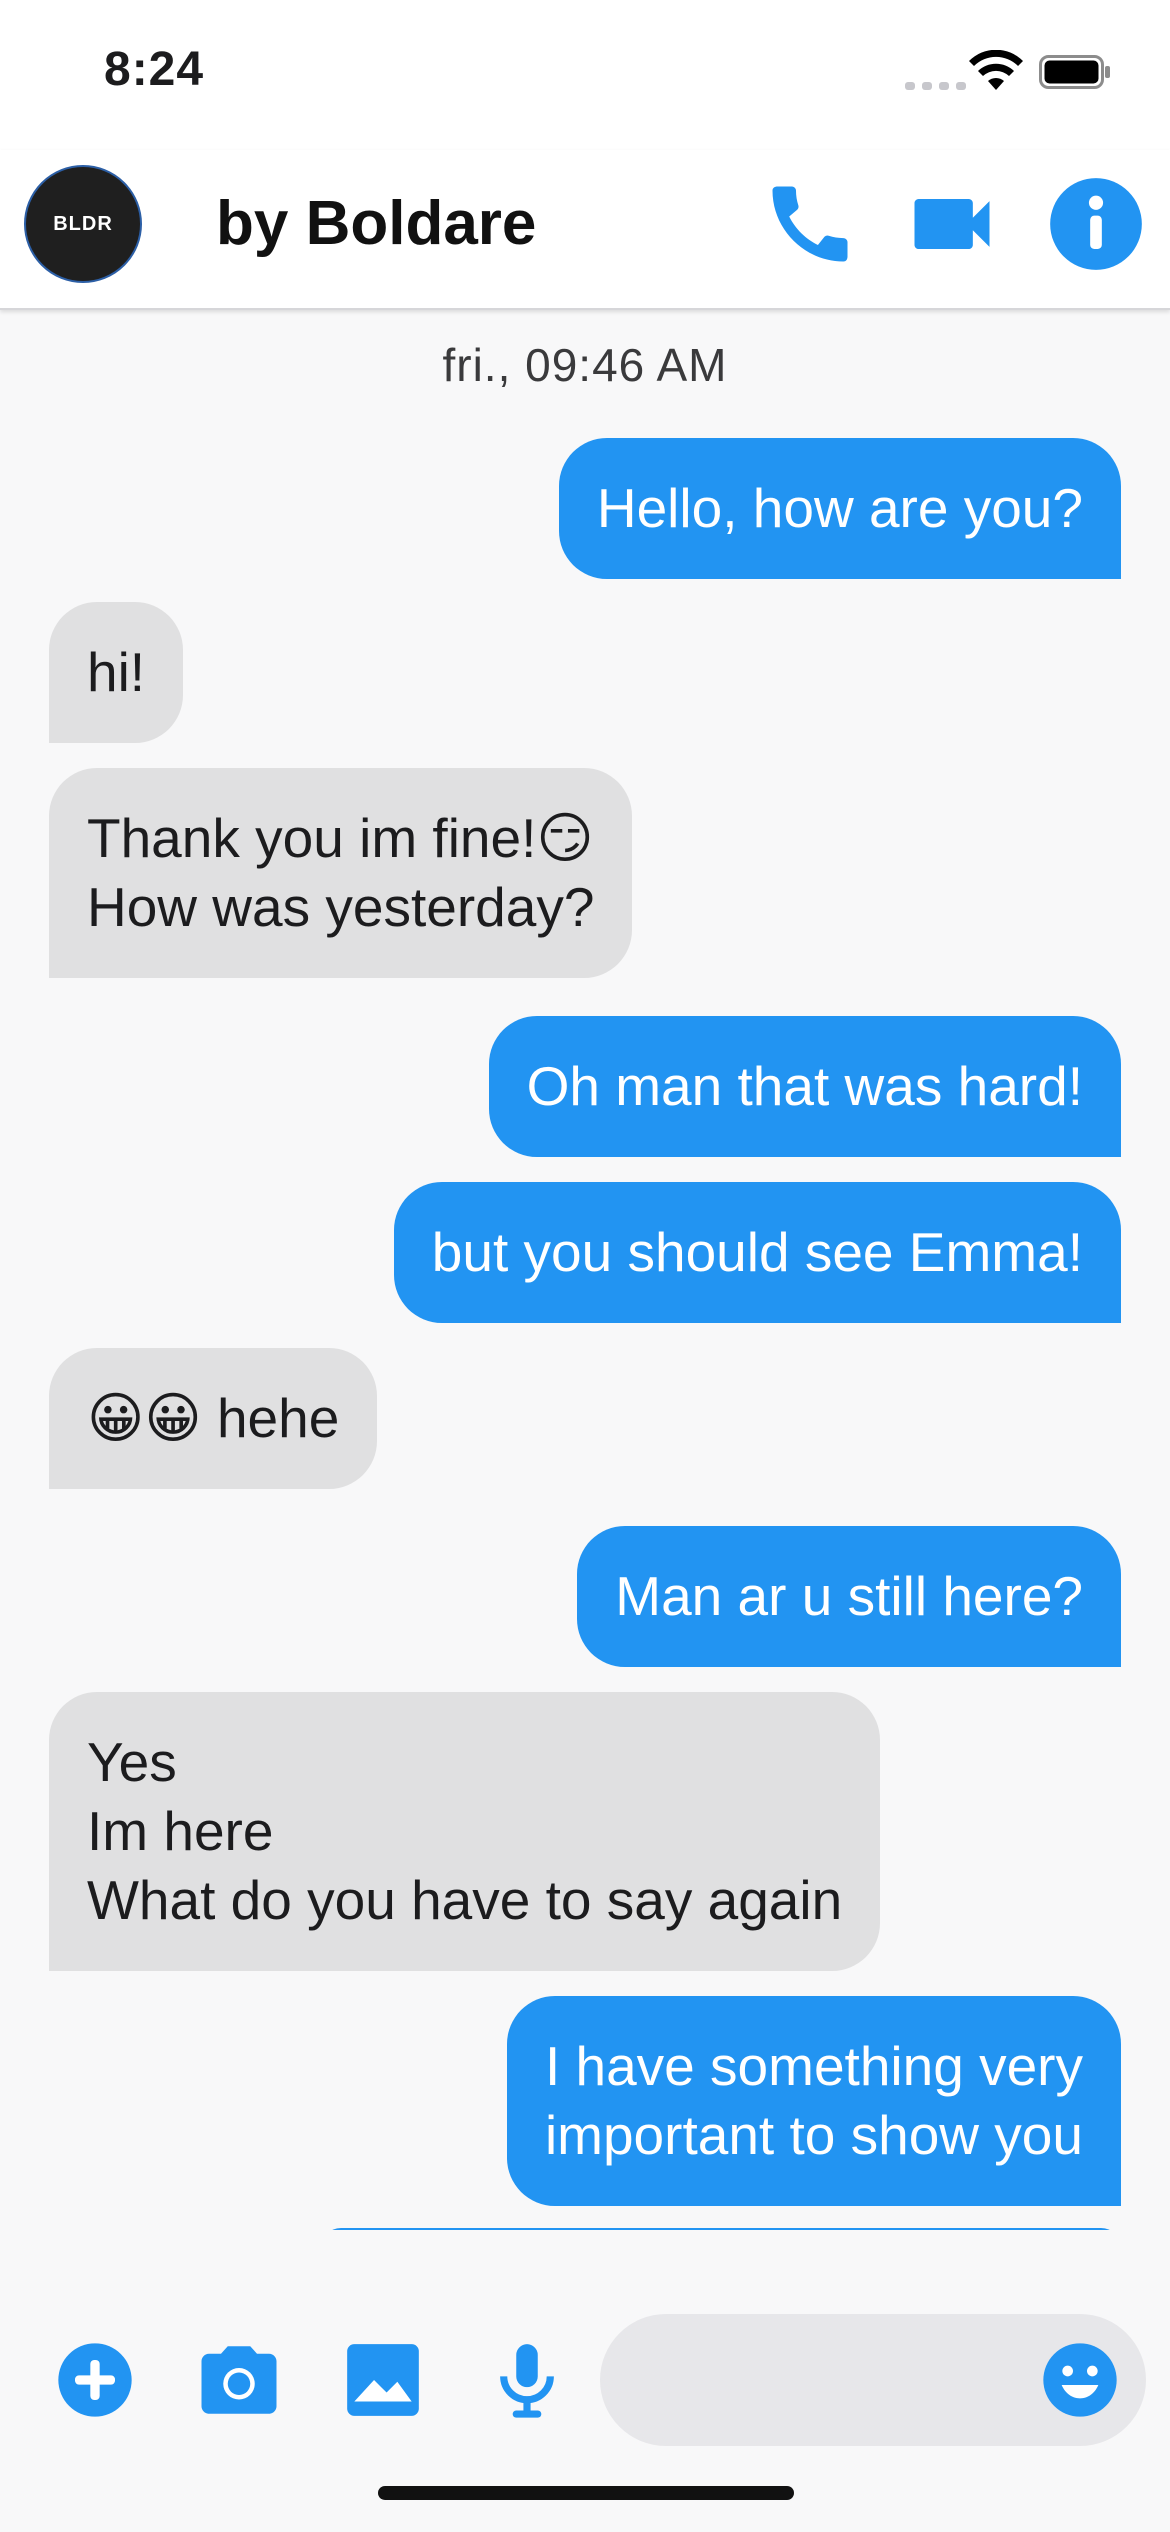 The image size is (1170, 2532). What do you see at coordinates (721, 2229) in the screenshot?
I see `message-bubble-outgoing-partial` at bounding box center [721, 2229].